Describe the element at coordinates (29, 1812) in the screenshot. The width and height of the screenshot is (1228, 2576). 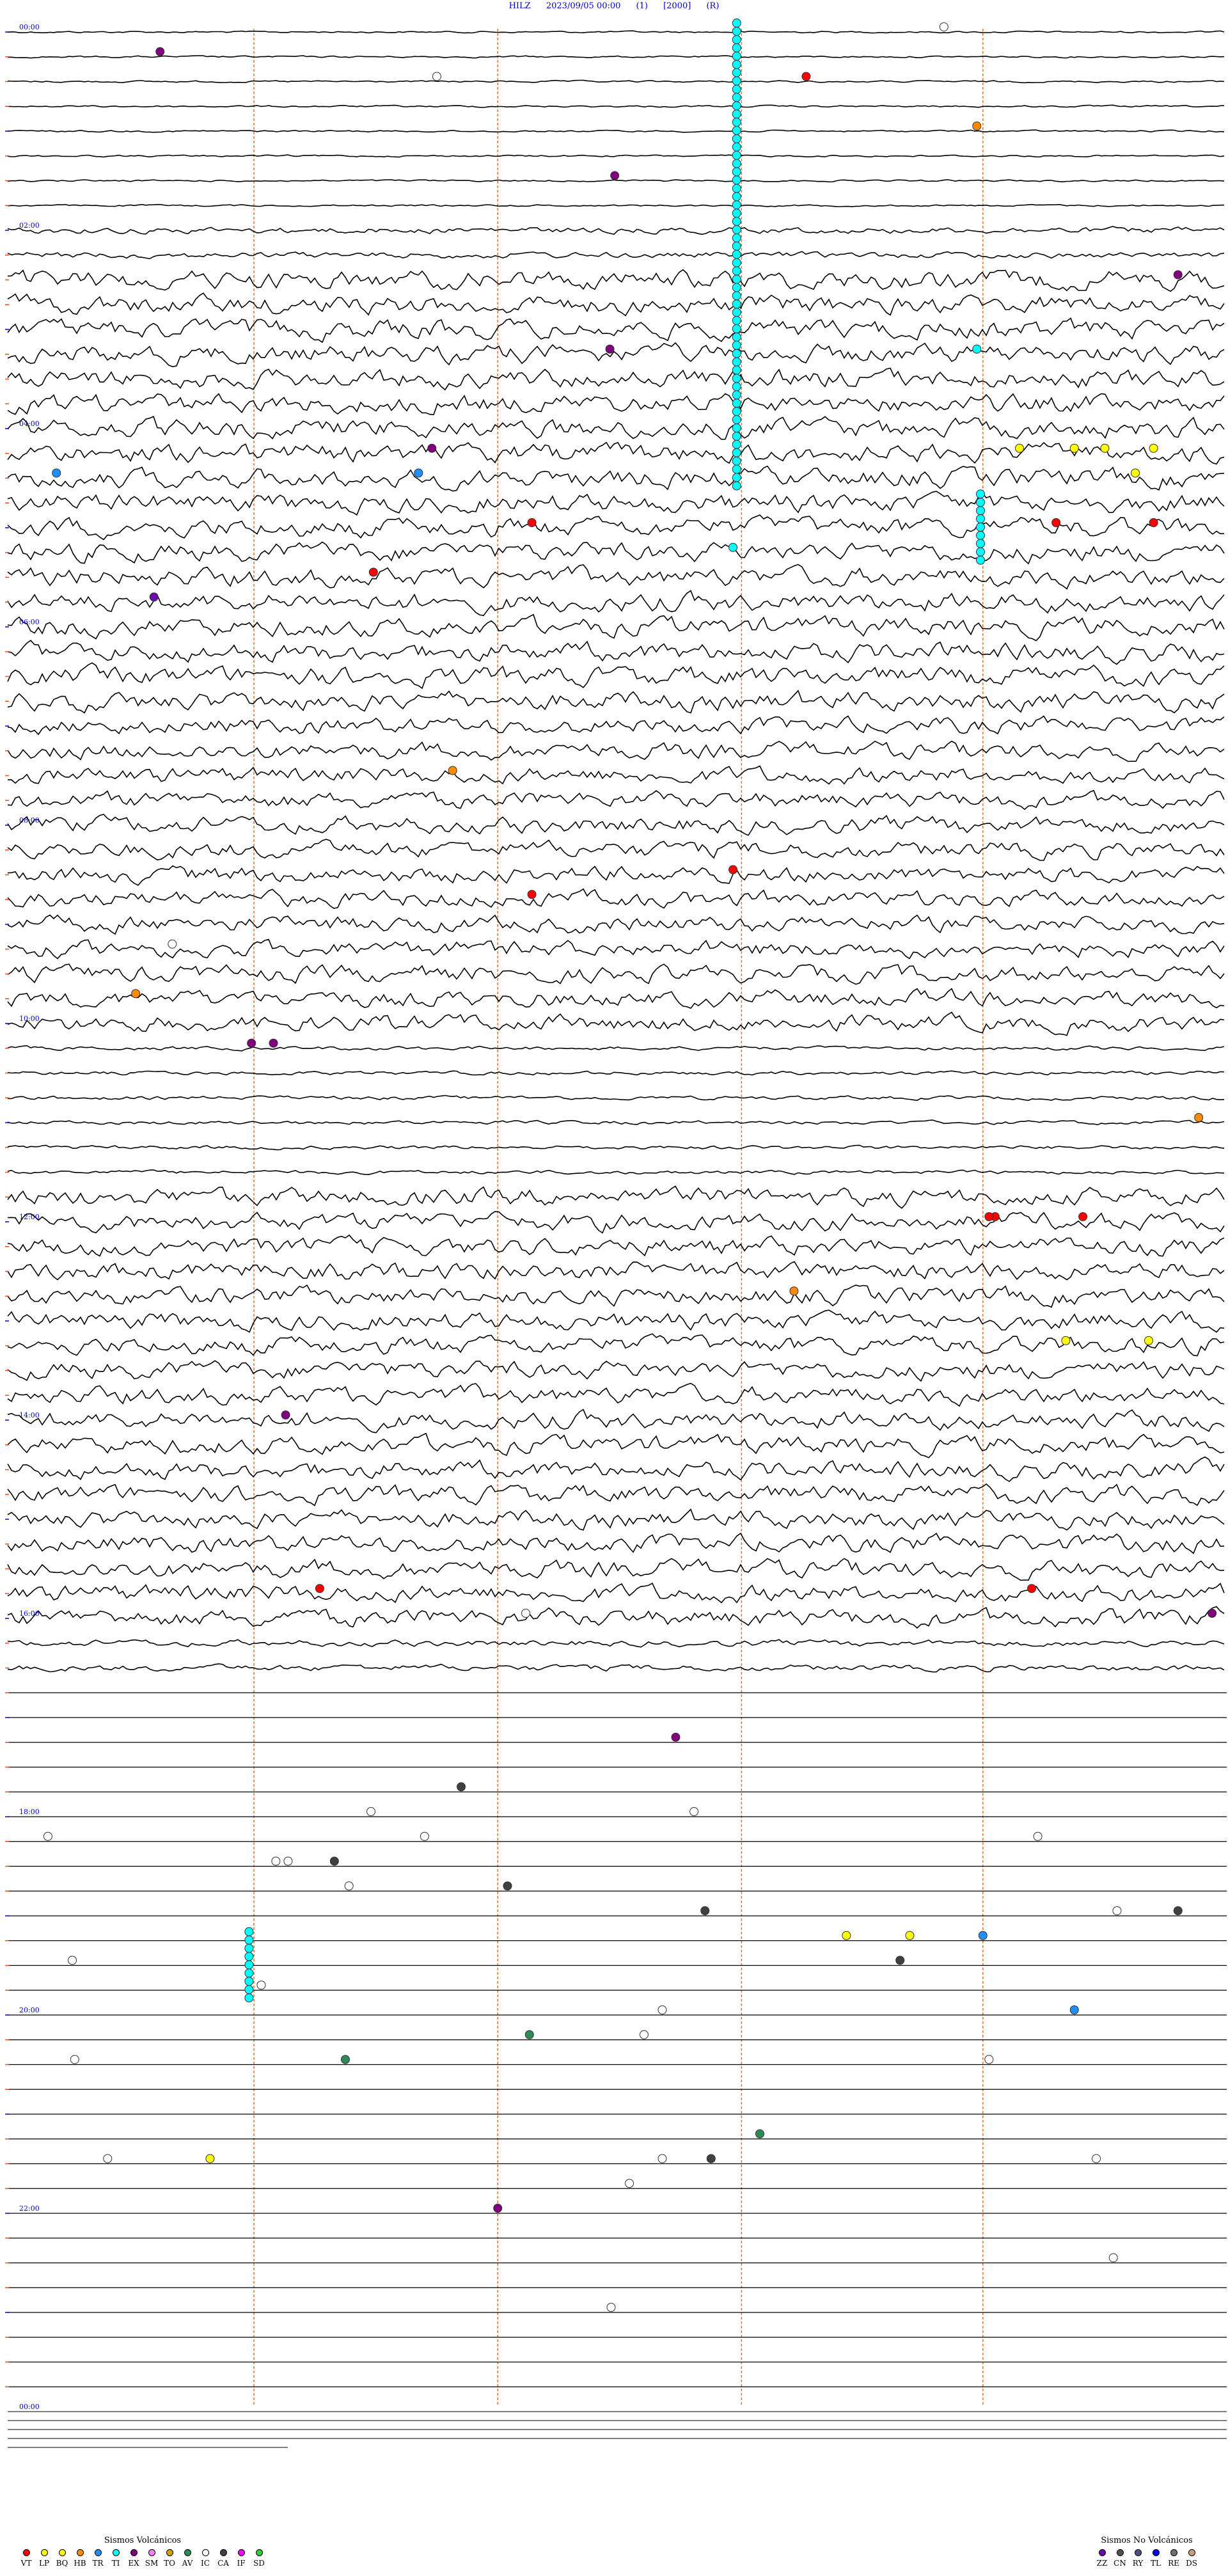
I see `hour-label: 18:00` at that location.